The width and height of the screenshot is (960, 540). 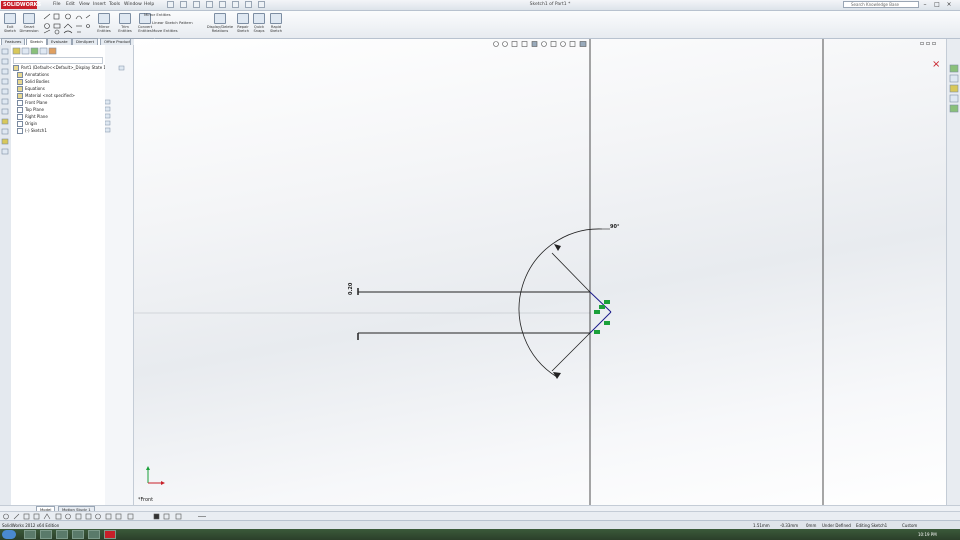 I want to click on angle-dimension-arc, so click(x=560, y=303).